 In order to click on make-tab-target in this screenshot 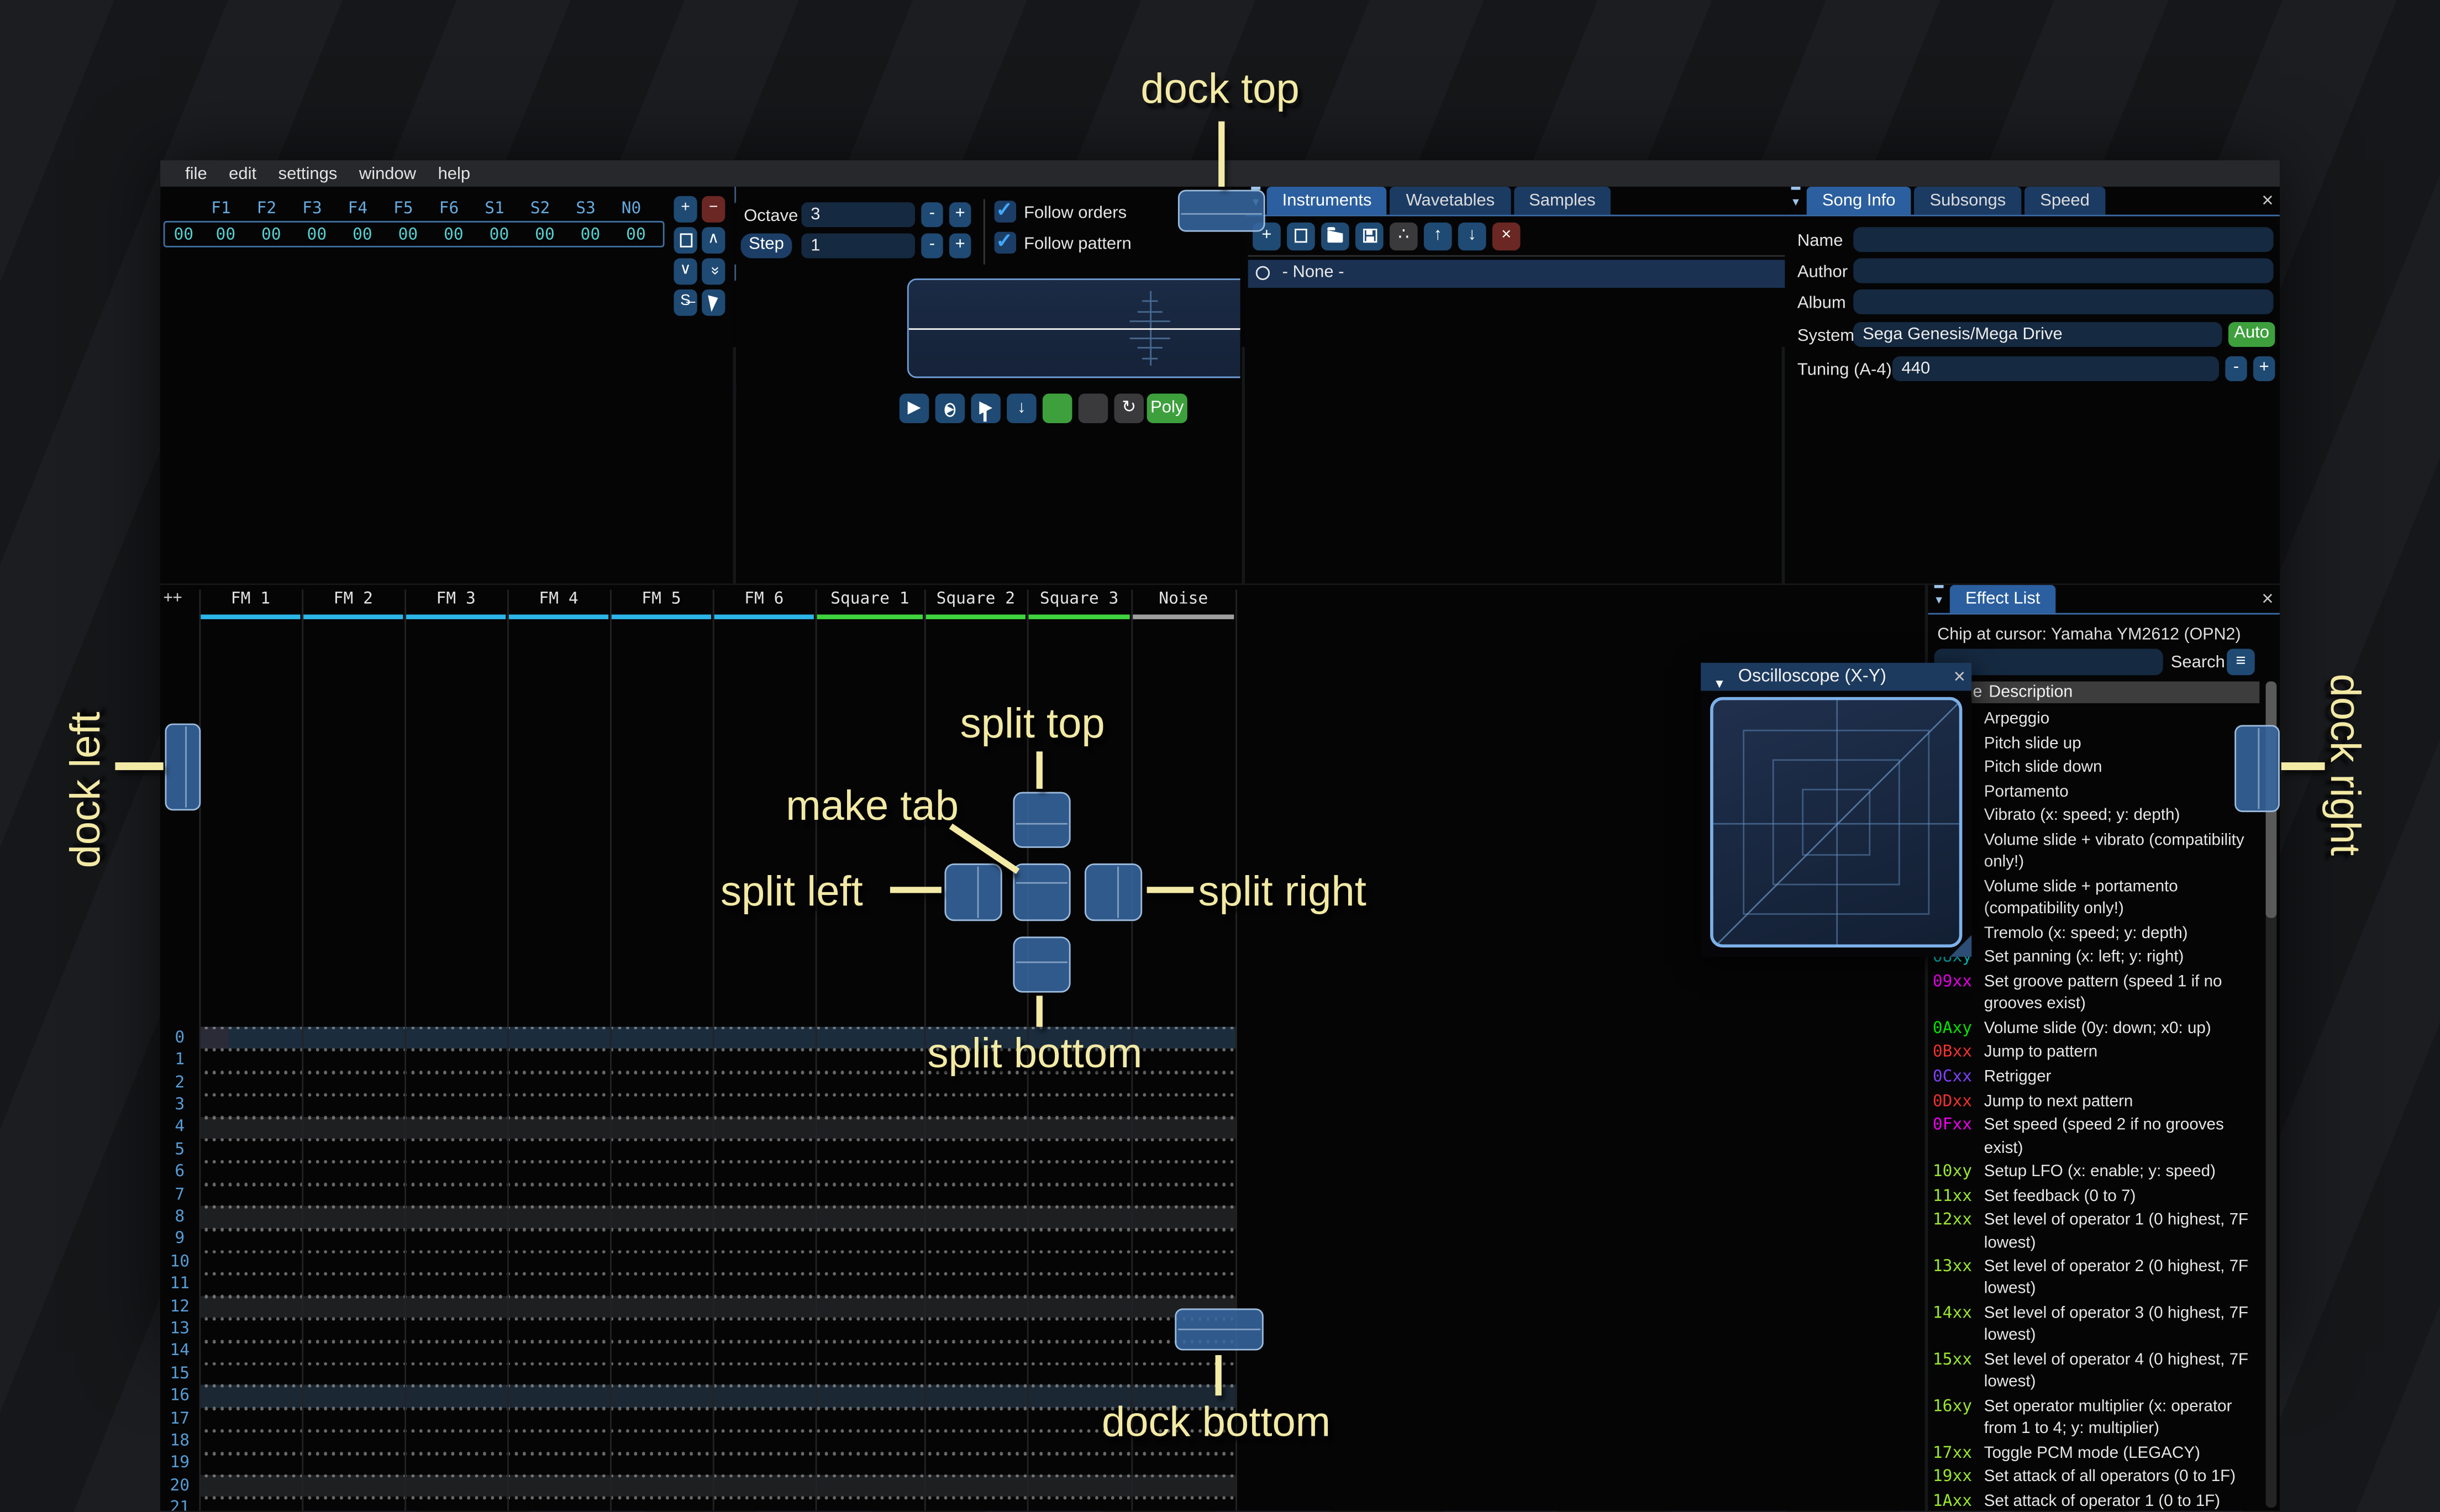, I will do `click(1042, 892)`.